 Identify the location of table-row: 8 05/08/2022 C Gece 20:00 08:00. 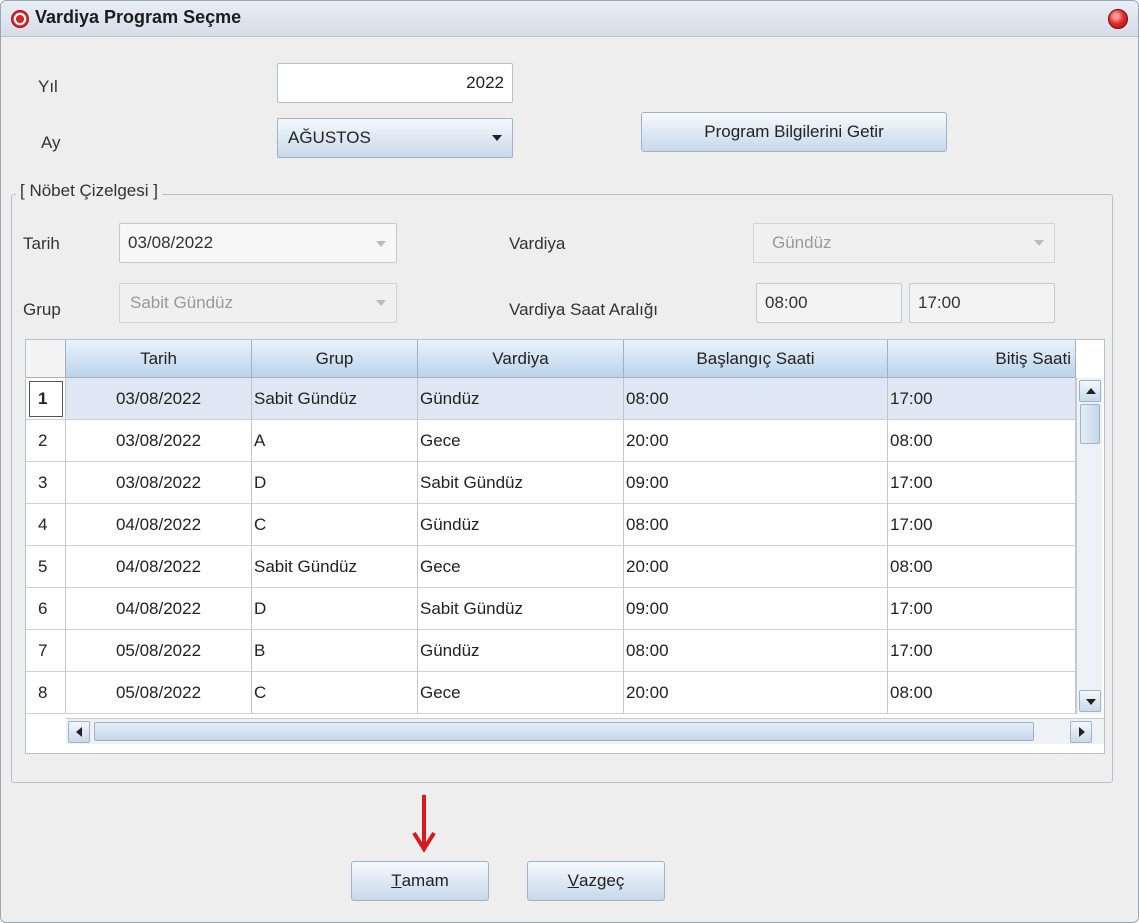
(551, 693).